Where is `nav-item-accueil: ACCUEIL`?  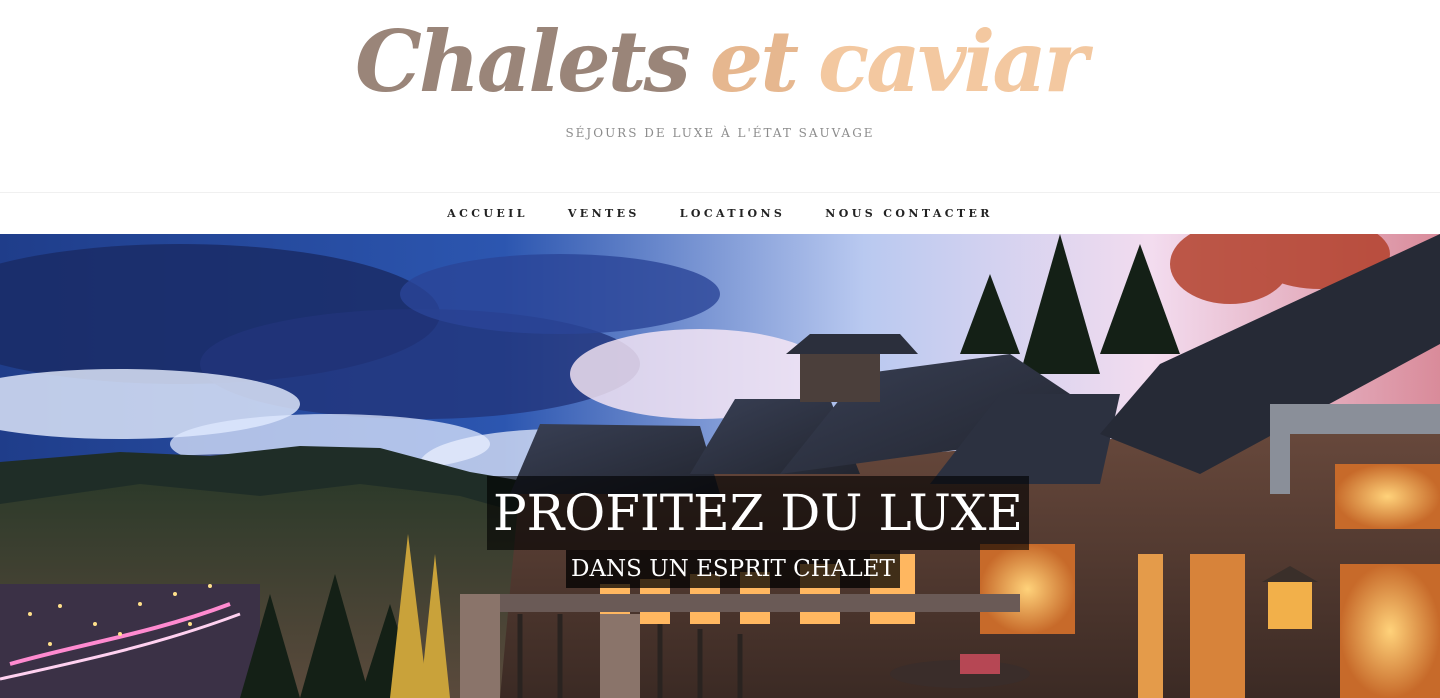 nav-item-accueil: ACCUEIL is located at coordinates (487, 213).